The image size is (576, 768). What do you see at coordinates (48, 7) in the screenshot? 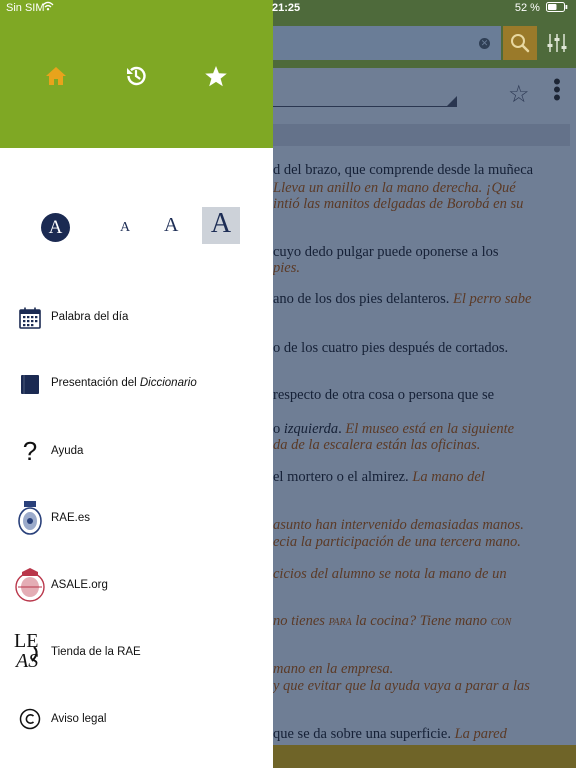
I see `wifi-icon` at bounding box center [48, 7].